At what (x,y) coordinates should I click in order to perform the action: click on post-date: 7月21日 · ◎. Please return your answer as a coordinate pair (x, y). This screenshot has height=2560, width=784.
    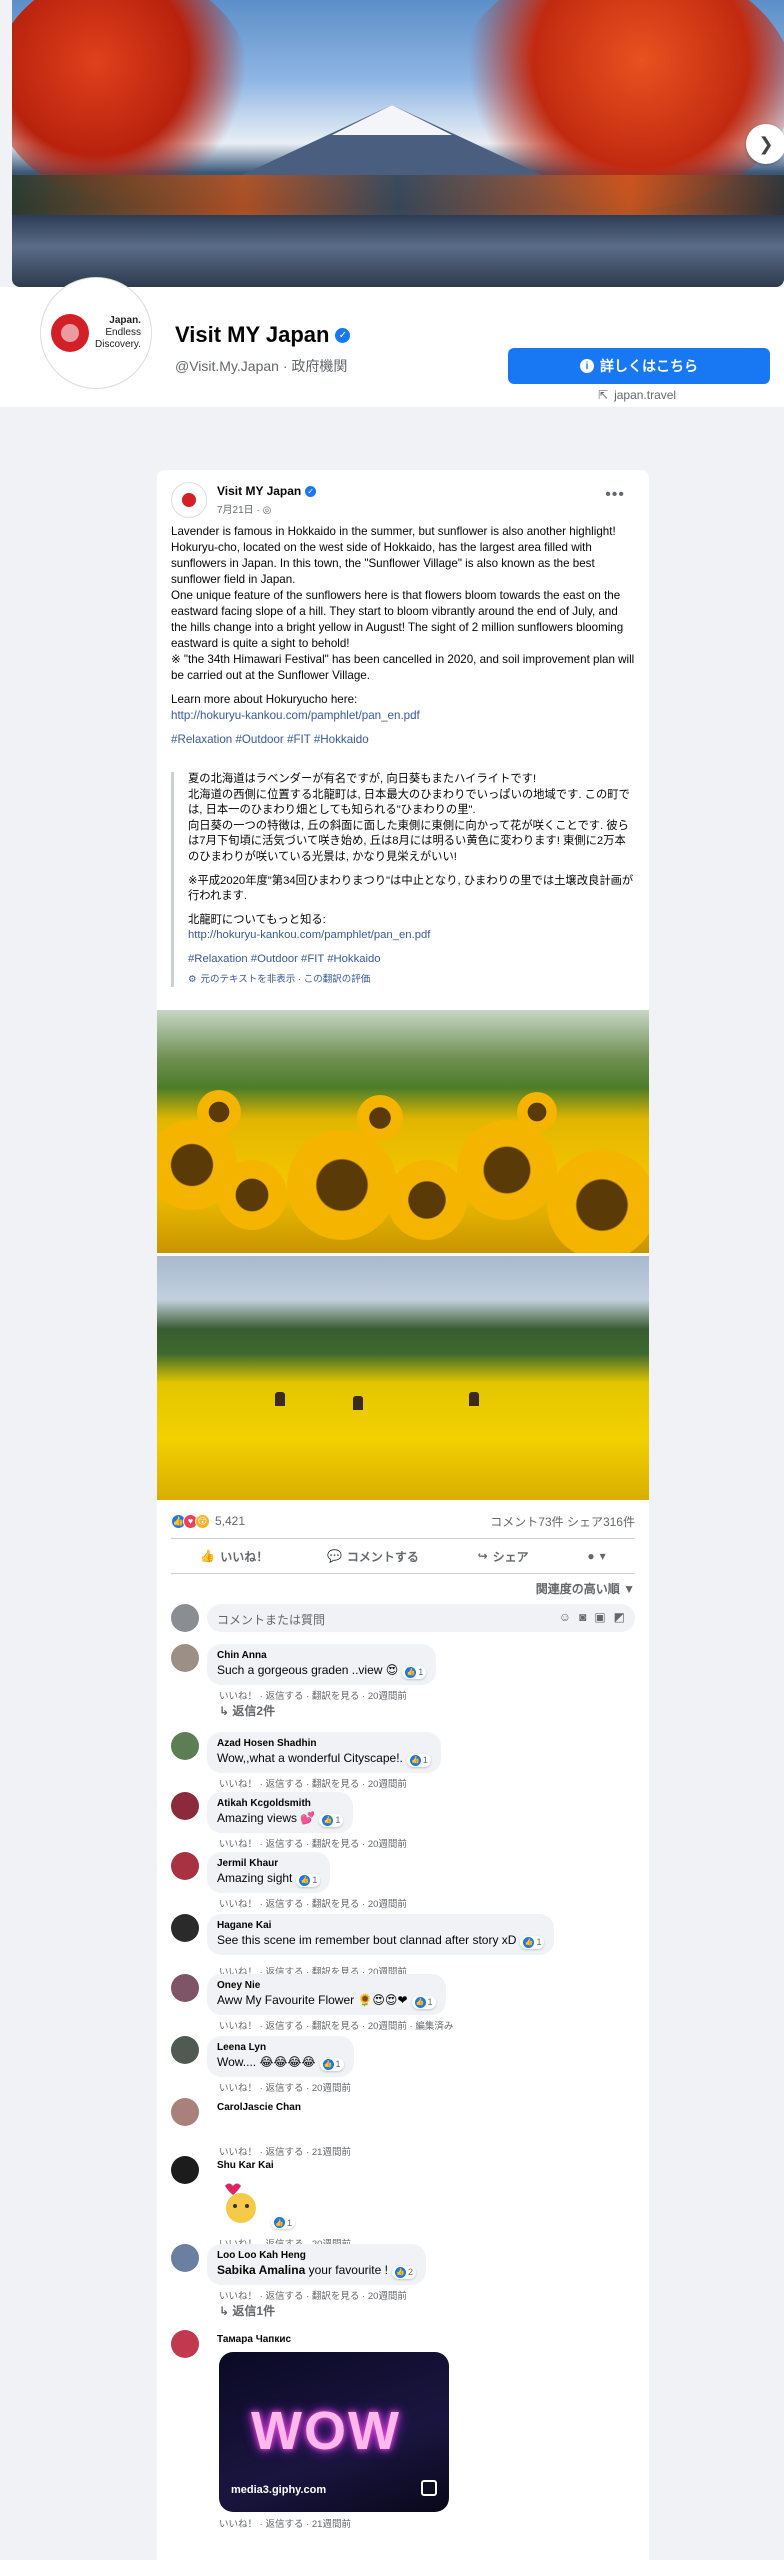
    Looking at the image, I should click on (244, 508).